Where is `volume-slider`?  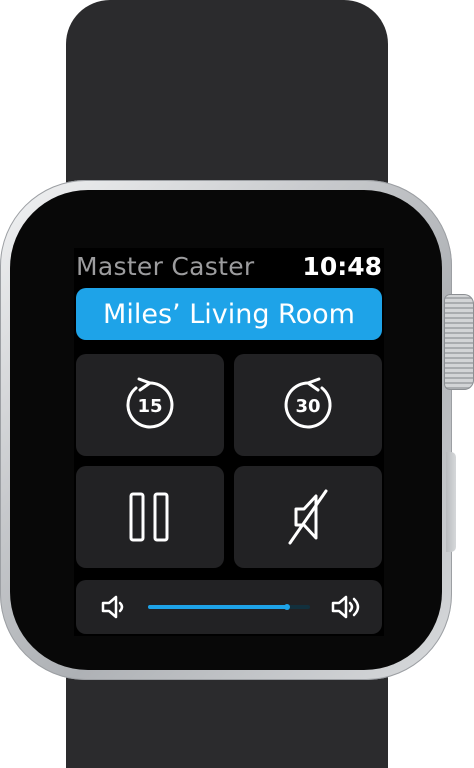 volume-slider is located at coordinates (229, 607).